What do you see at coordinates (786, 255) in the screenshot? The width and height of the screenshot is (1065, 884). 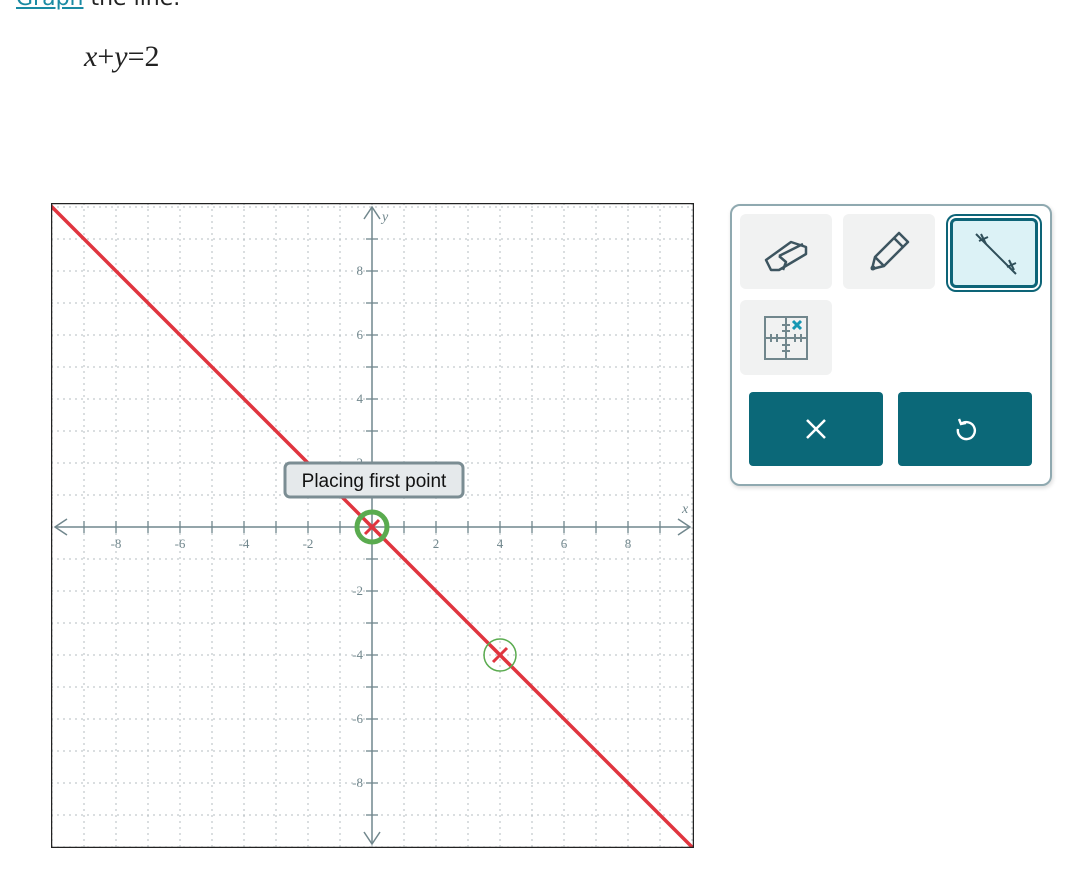 I see `eraser-icon` at bounding box center [786, 255].